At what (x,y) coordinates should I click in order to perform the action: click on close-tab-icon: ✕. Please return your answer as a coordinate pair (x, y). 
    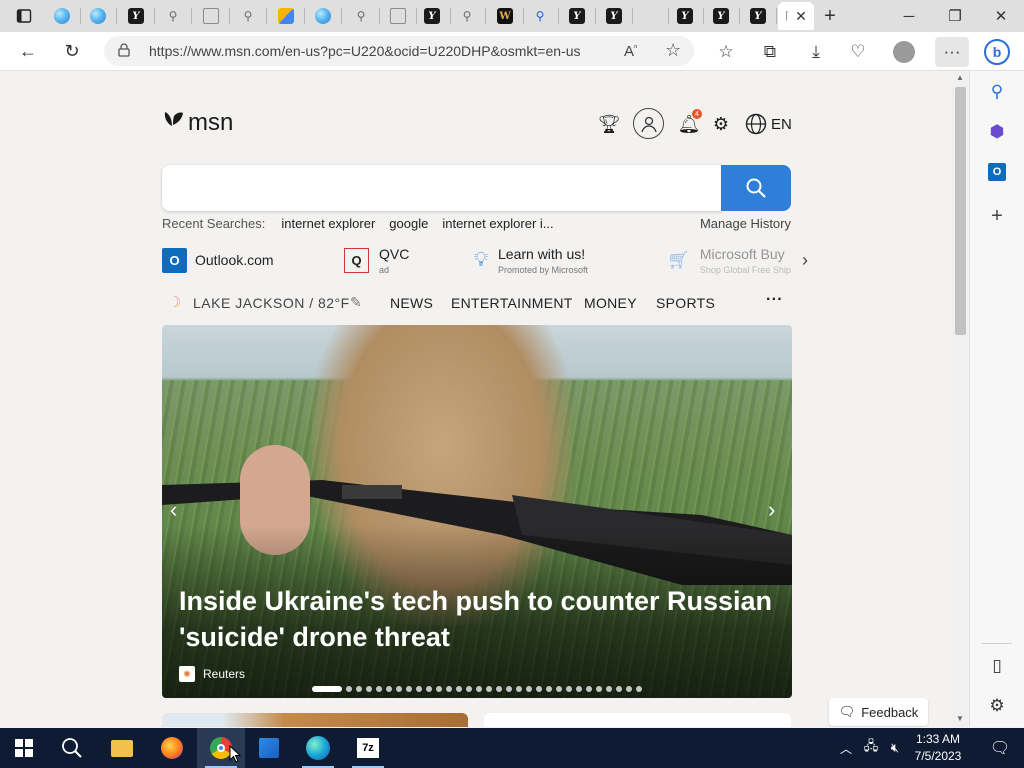
    Looking at the image, I should click on (801, 16).